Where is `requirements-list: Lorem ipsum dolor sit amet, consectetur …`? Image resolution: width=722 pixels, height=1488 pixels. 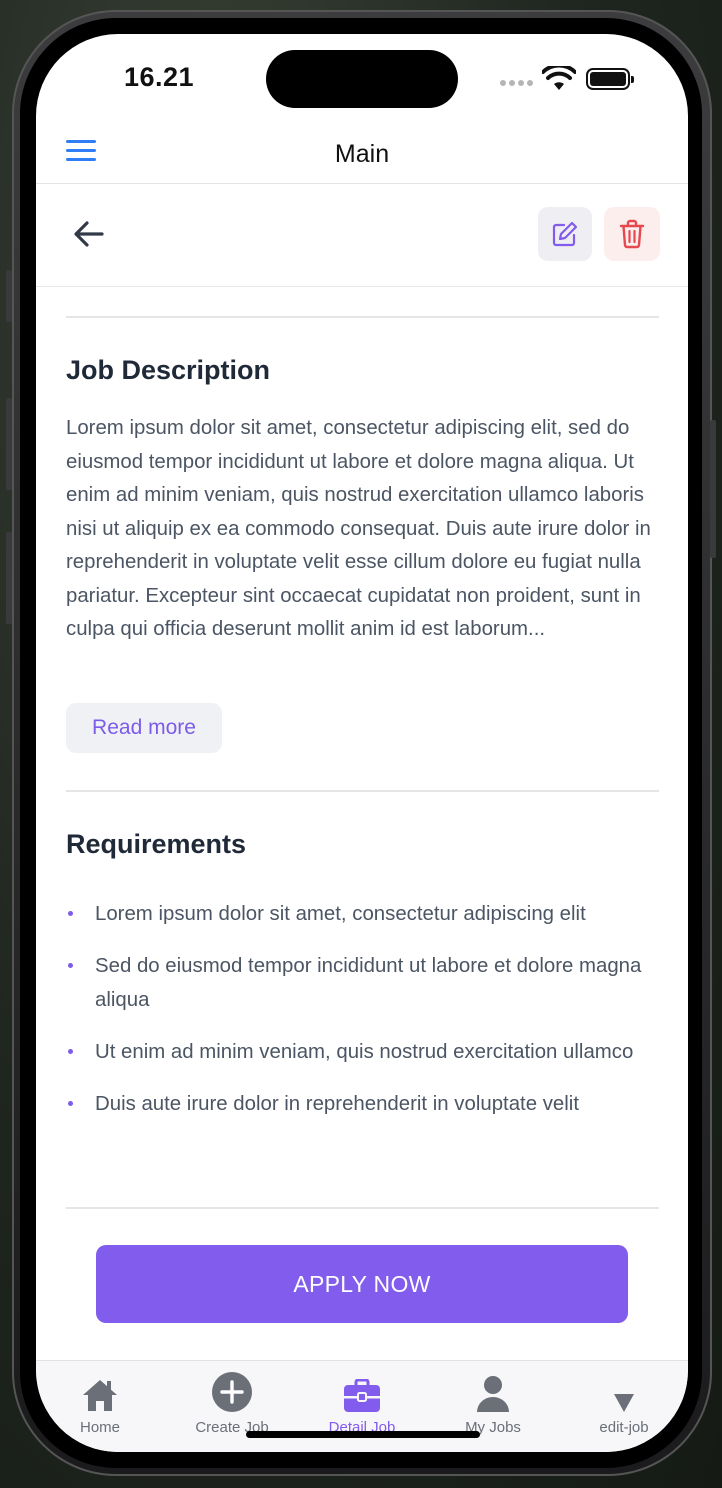
requirements-list: Lorem ipsum dolor sit amet, consectetur … is located at coordinates (366, 1019).